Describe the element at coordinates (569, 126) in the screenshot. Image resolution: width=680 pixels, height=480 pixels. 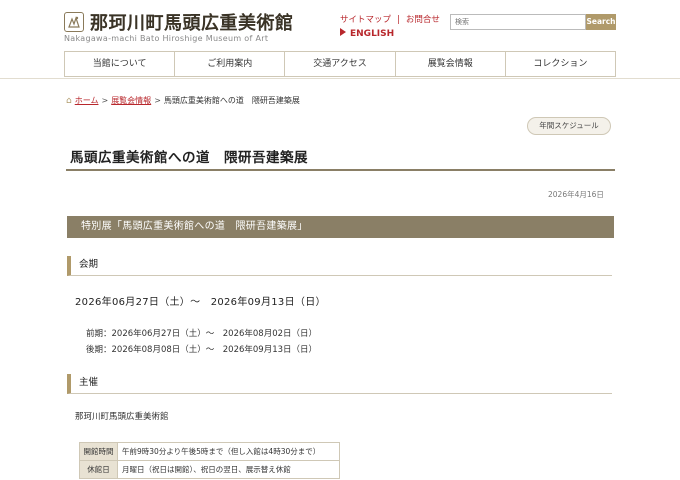
I see `annual-schedule-button: 年間スケジュール` at that location.